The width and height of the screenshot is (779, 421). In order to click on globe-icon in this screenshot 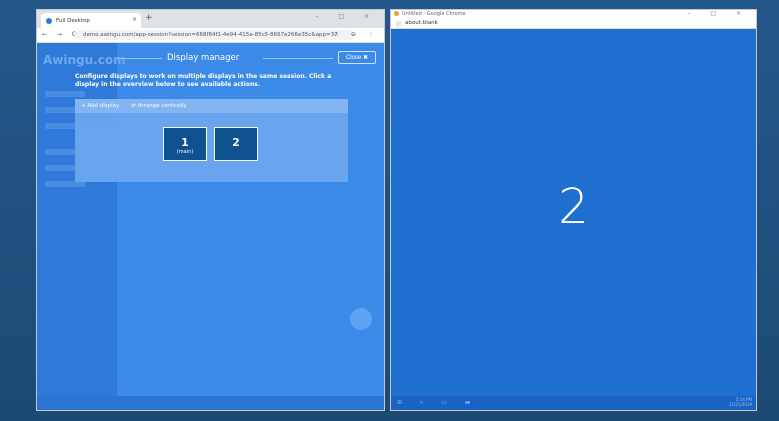, I will do `click(49, 20)`.